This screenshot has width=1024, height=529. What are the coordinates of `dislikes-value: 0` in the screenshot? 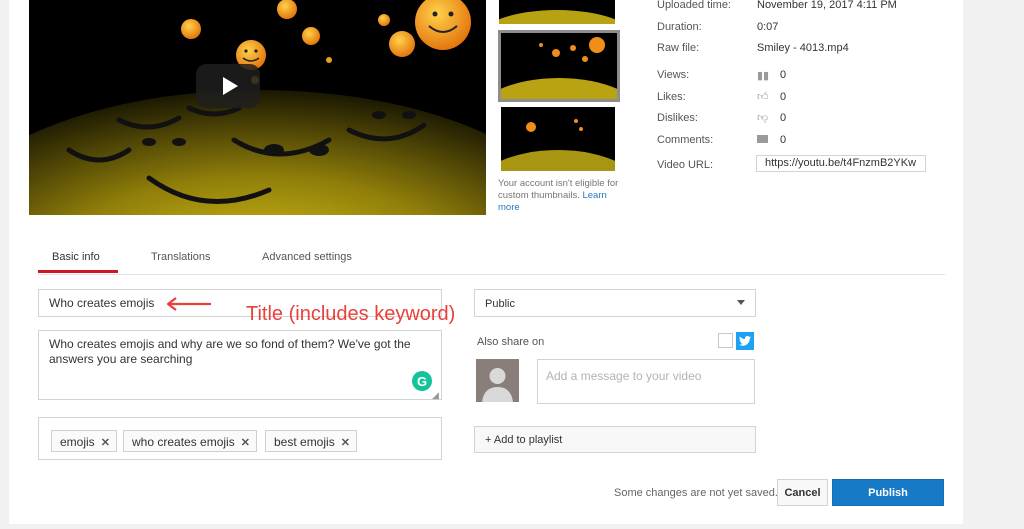 It's located at (783, 118).